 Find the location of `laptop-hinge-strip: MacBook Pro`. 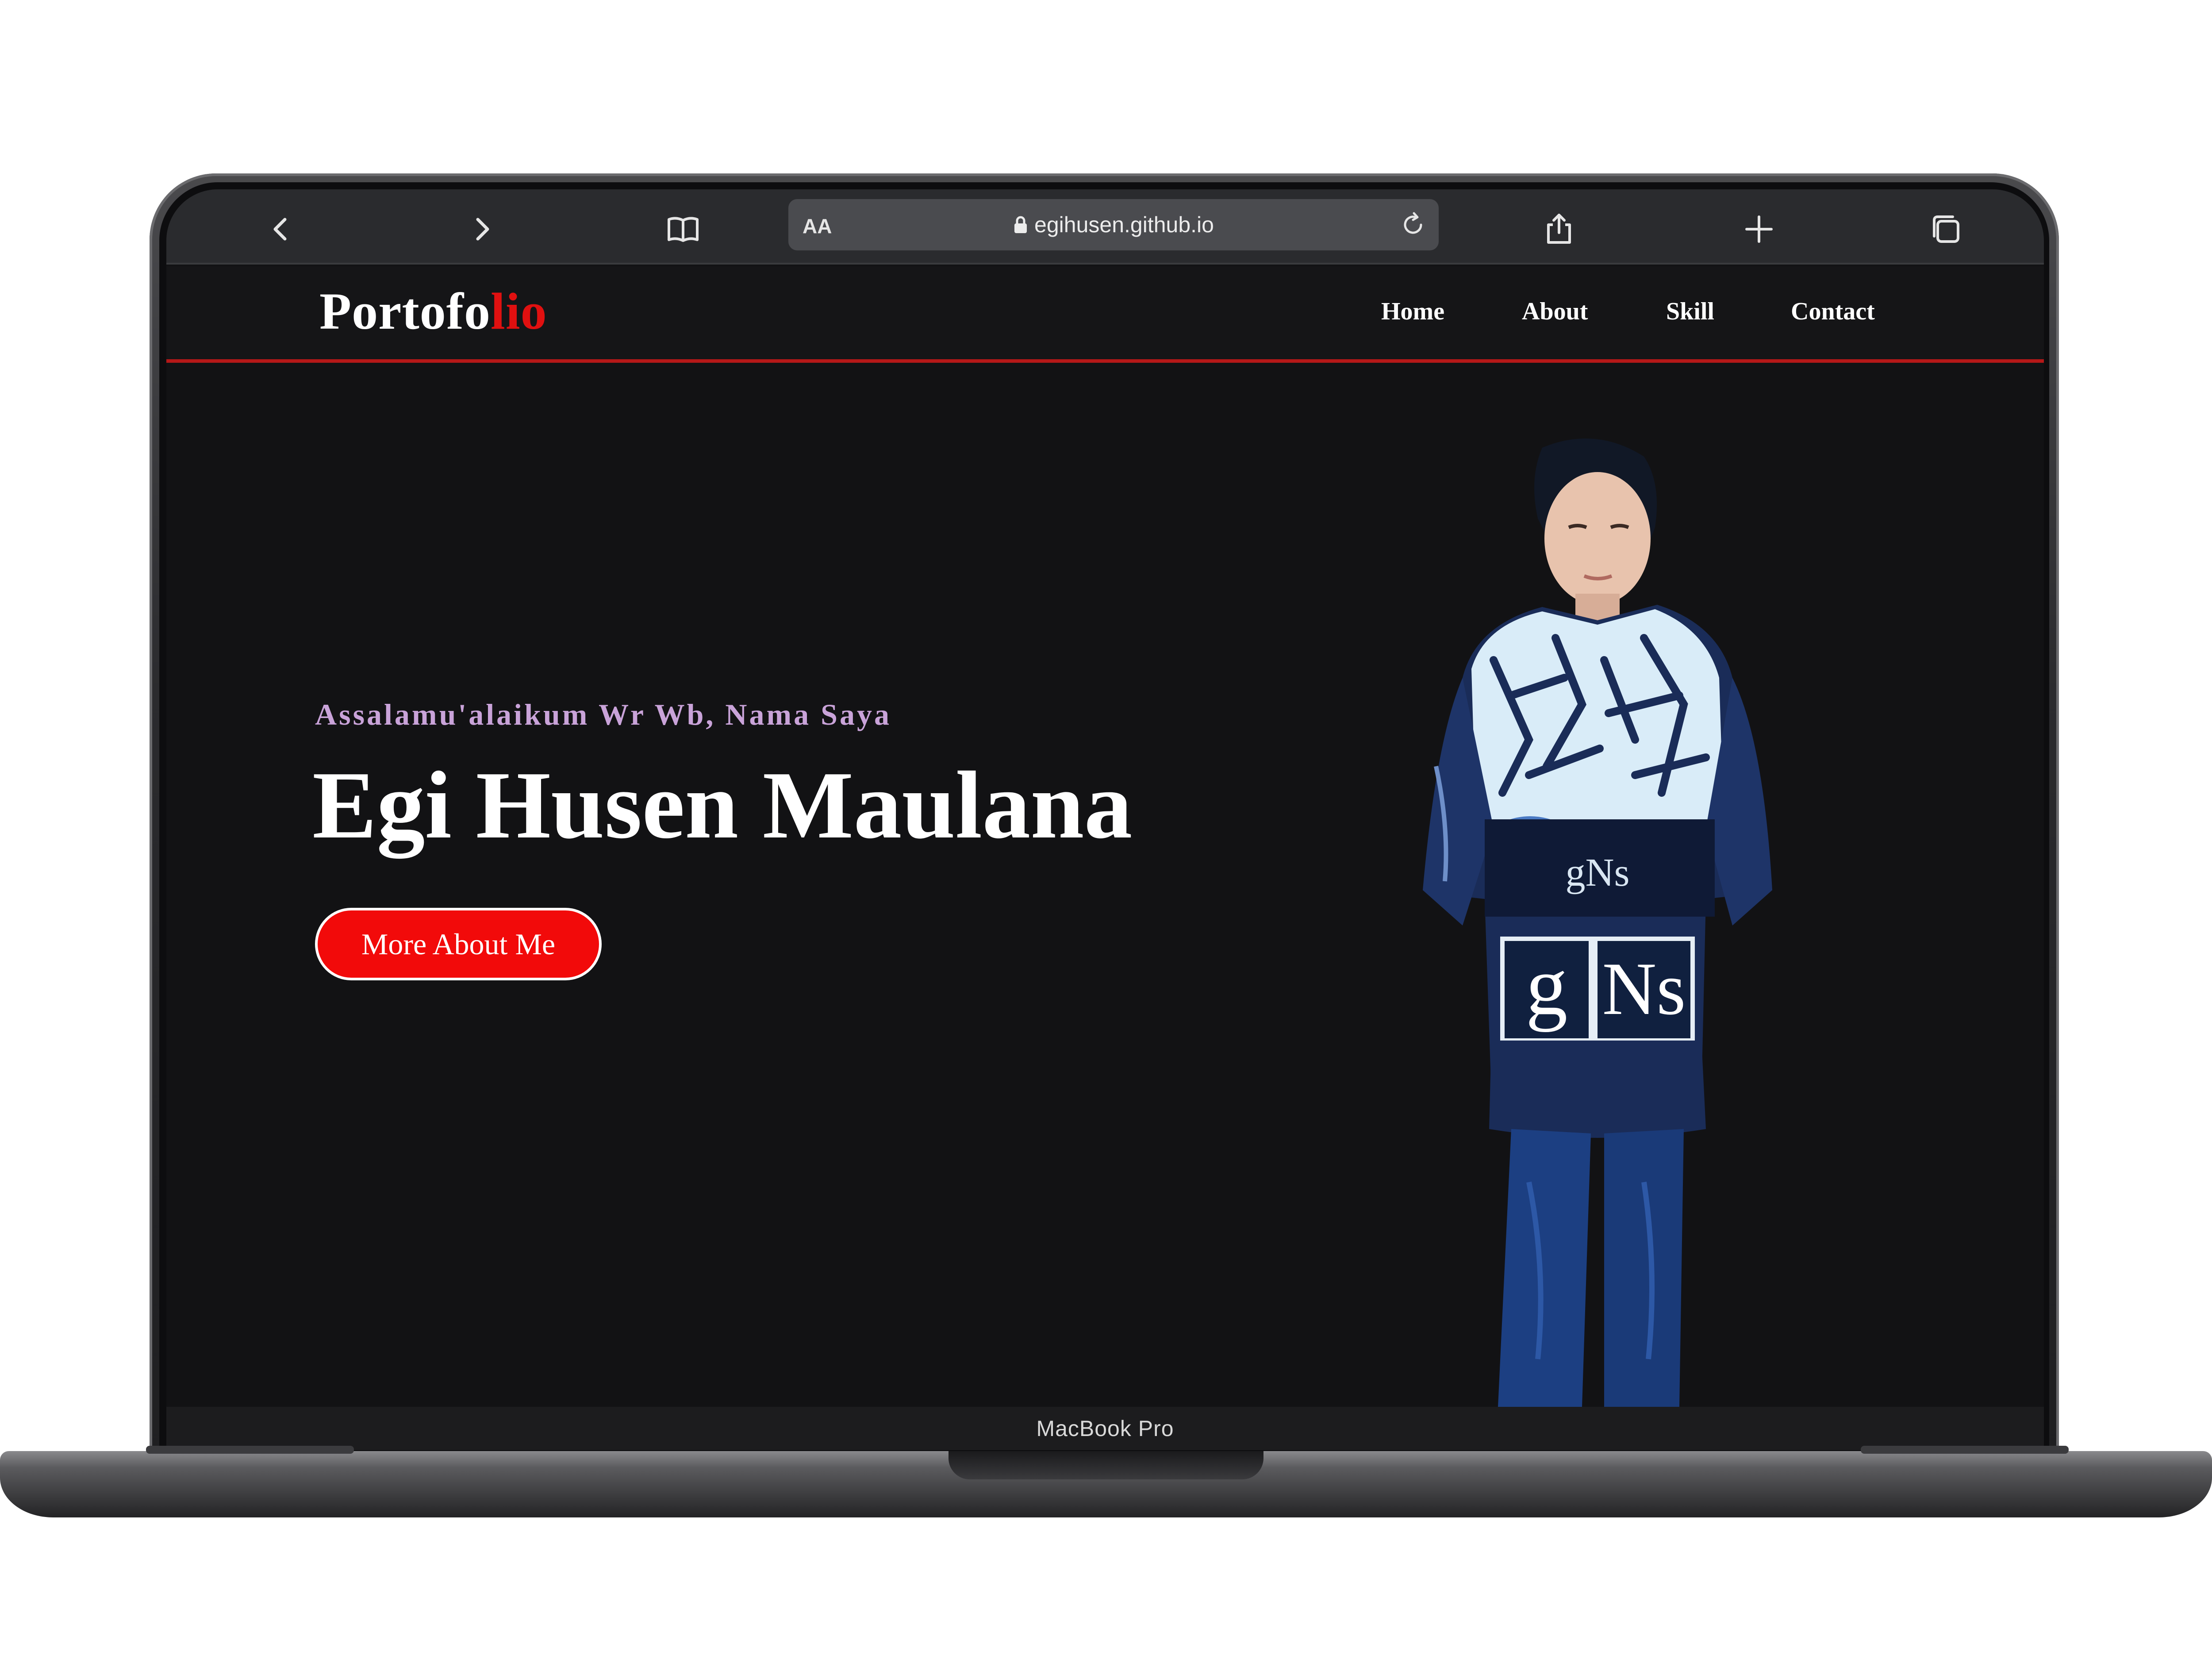

laptop-hinge-strip: MacBook Pro is located at coordinates (1105, 1428).